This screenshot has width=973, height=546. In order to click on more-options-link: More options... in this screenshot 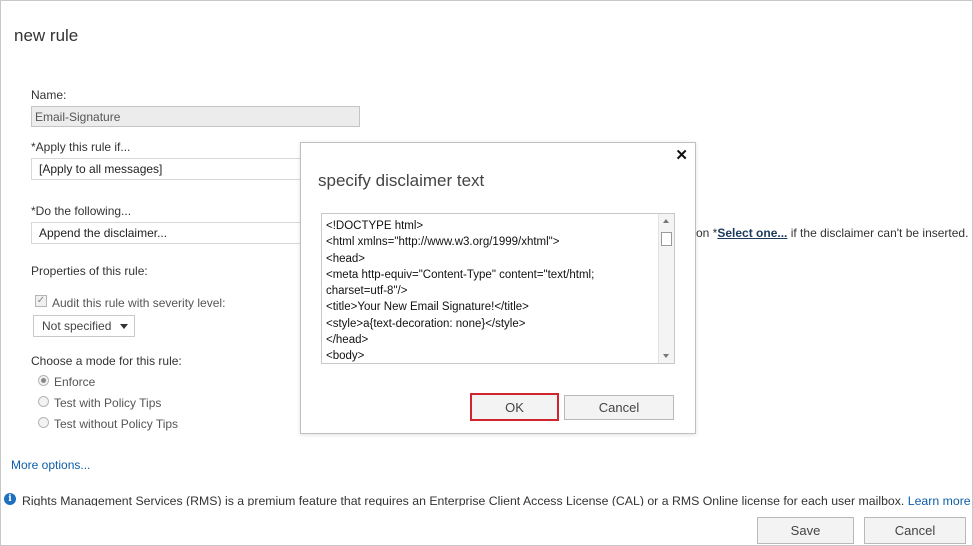, I will do `click(50, 465)`.